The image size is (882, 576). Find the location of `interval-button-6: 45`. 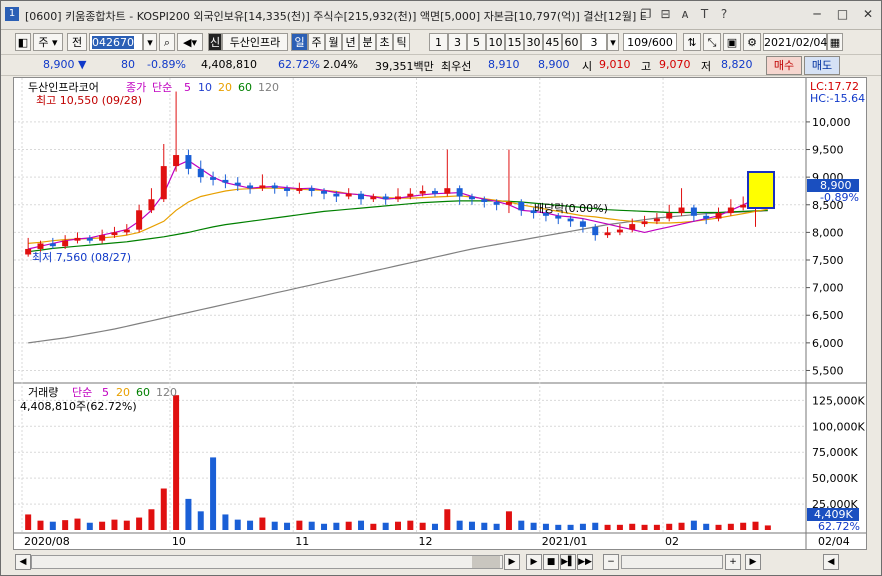

interval-button-6: 45 is located at coordinates (552, 42).